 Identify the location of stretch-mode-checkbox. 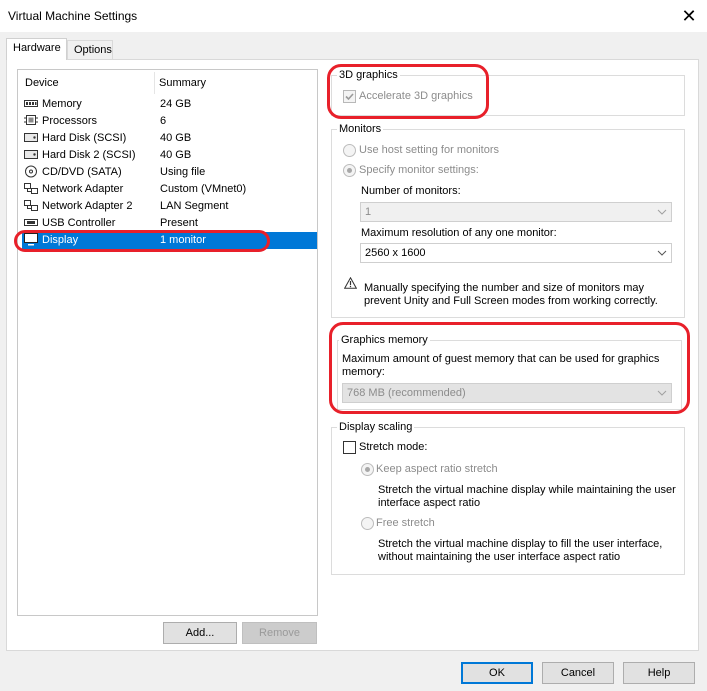
(349, 447).